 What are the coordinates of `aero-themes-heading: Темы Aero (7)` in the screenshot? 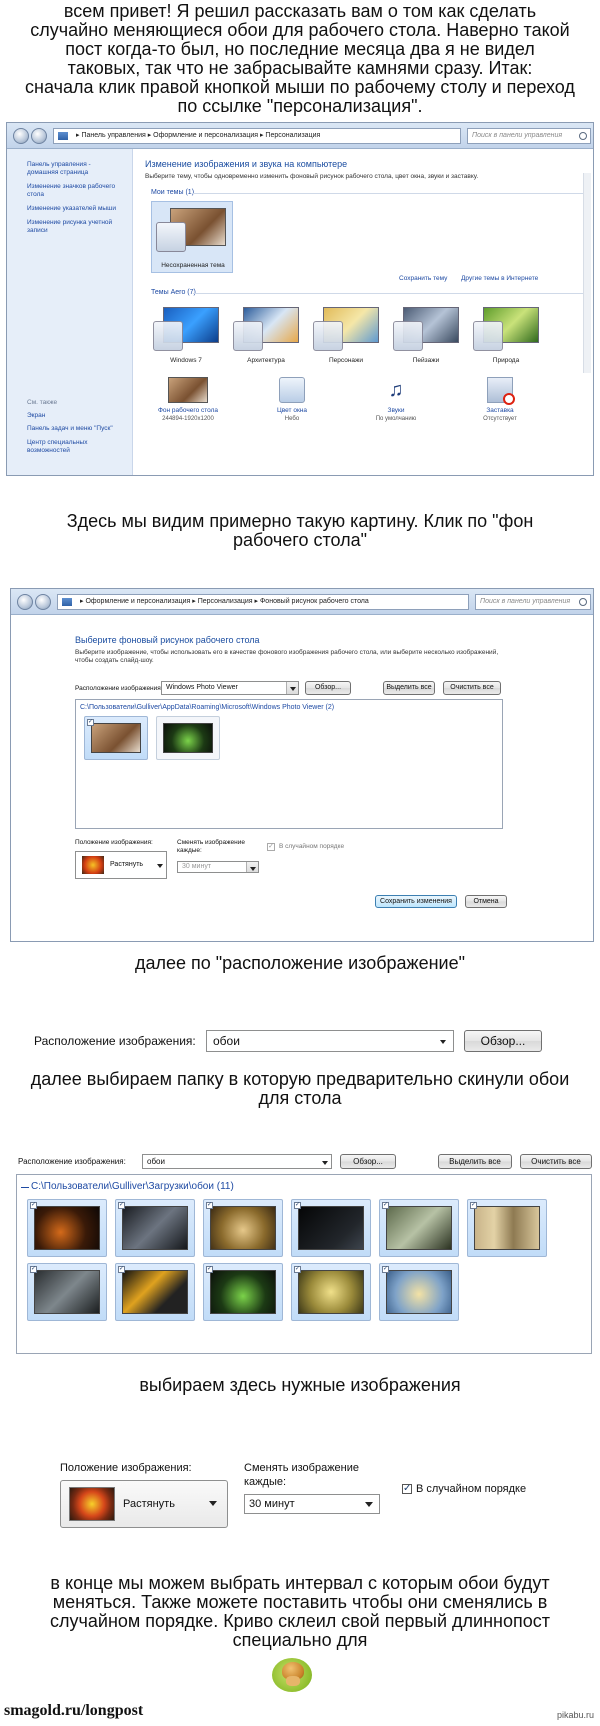 It's located at (173, 292).